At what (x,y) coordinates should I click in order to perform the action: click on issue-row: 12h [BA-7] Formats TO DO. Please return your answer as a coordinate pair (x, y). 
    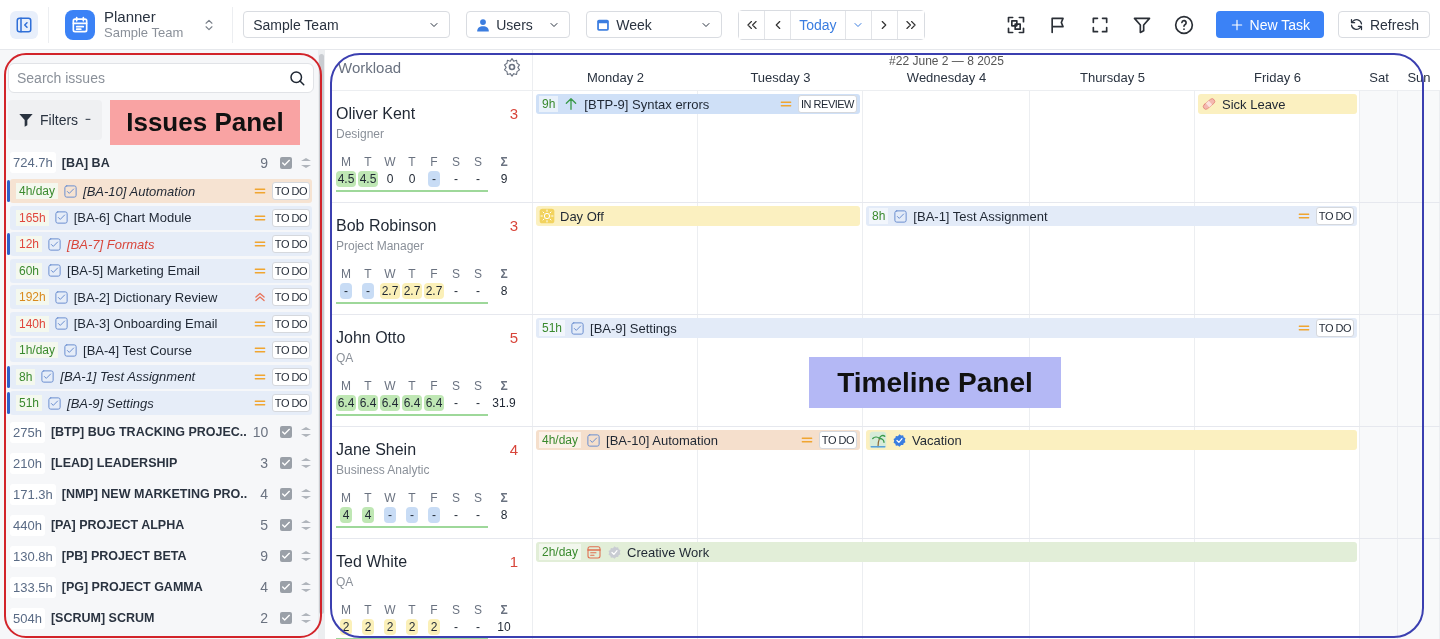
    Looking at the image, I should click on (161, 244).